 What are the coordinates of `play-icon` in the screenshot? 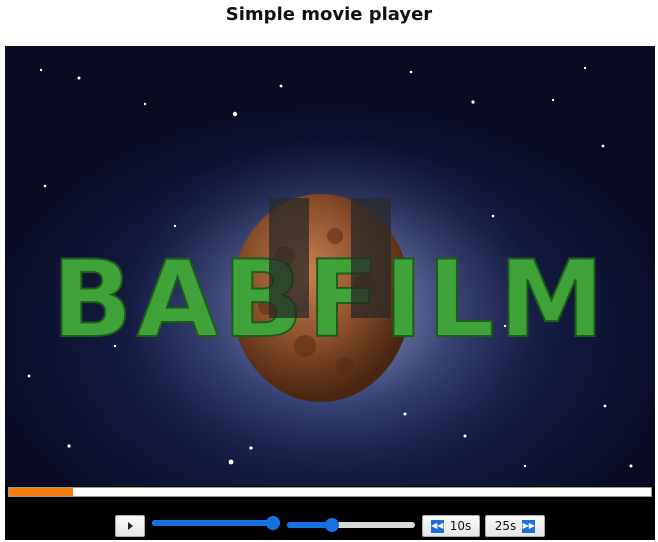 It's located at (130, 526).